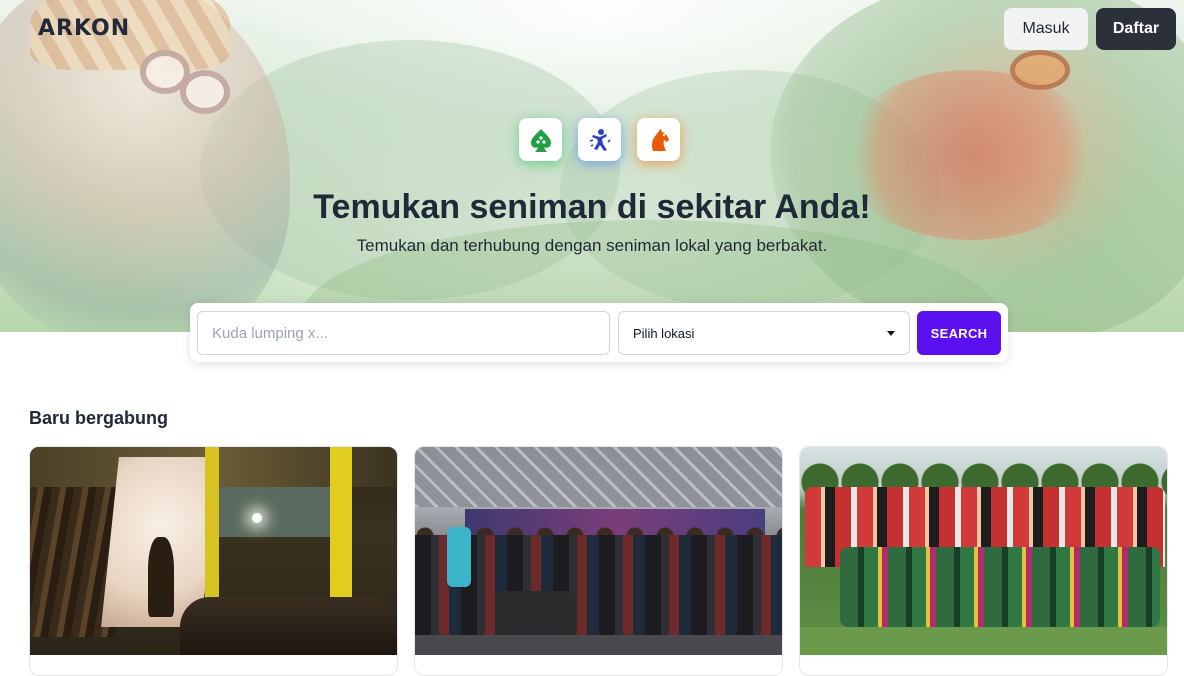 This screenshot has width=1184, height=676. Describe the element at coordinates (403, 333) in the screenshot. I see `search-input` at that location.